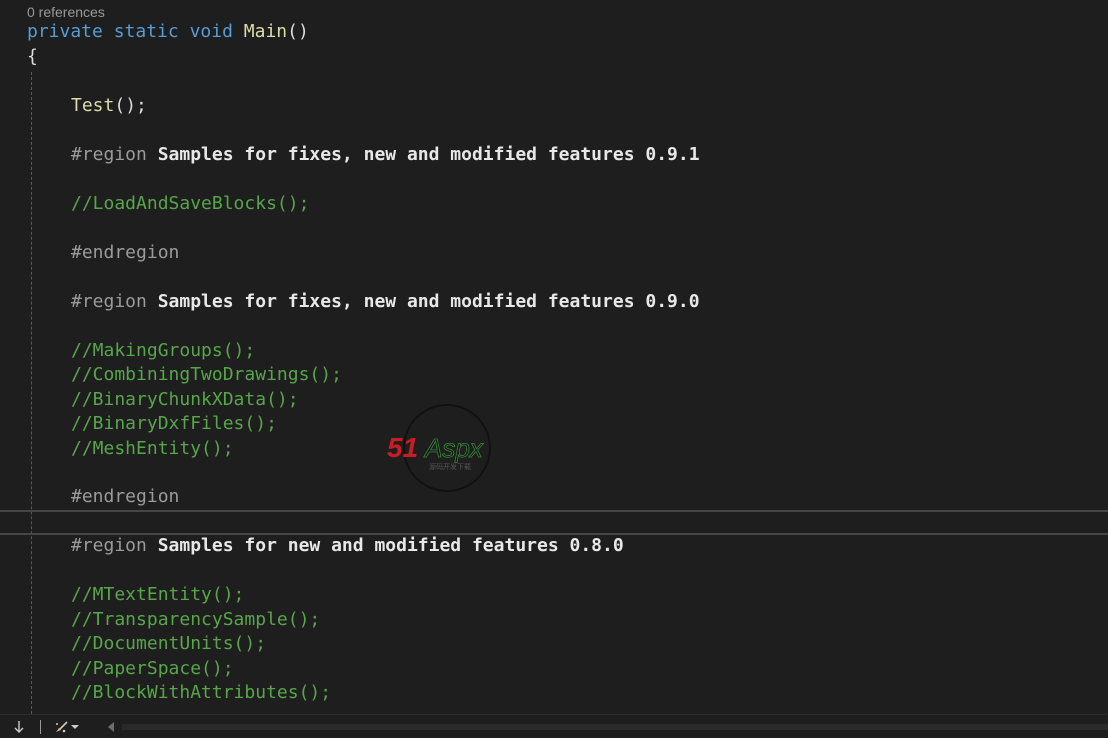  Describe the element at coordinates (111, 726) in the screenshot. I see `scroll-left-icon` at that location.